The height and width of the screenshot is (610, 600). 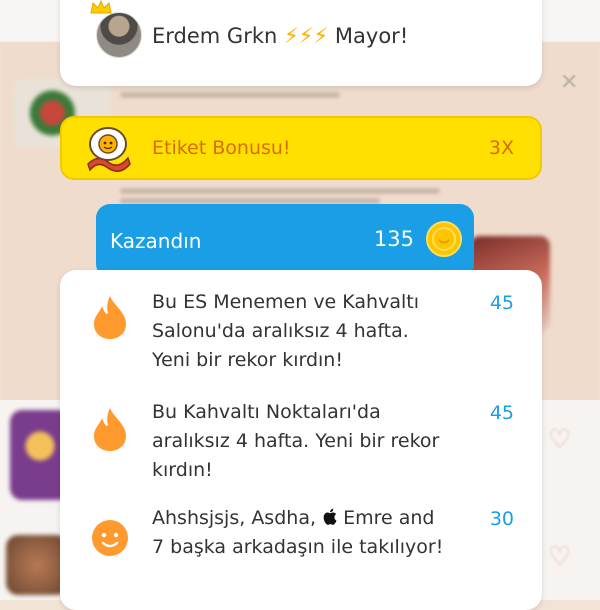 What do you see at coordinates (285, 241) in the screenshot?
I see `earned-points-bar: Kazandın 135` at bounding box center [285, 241].